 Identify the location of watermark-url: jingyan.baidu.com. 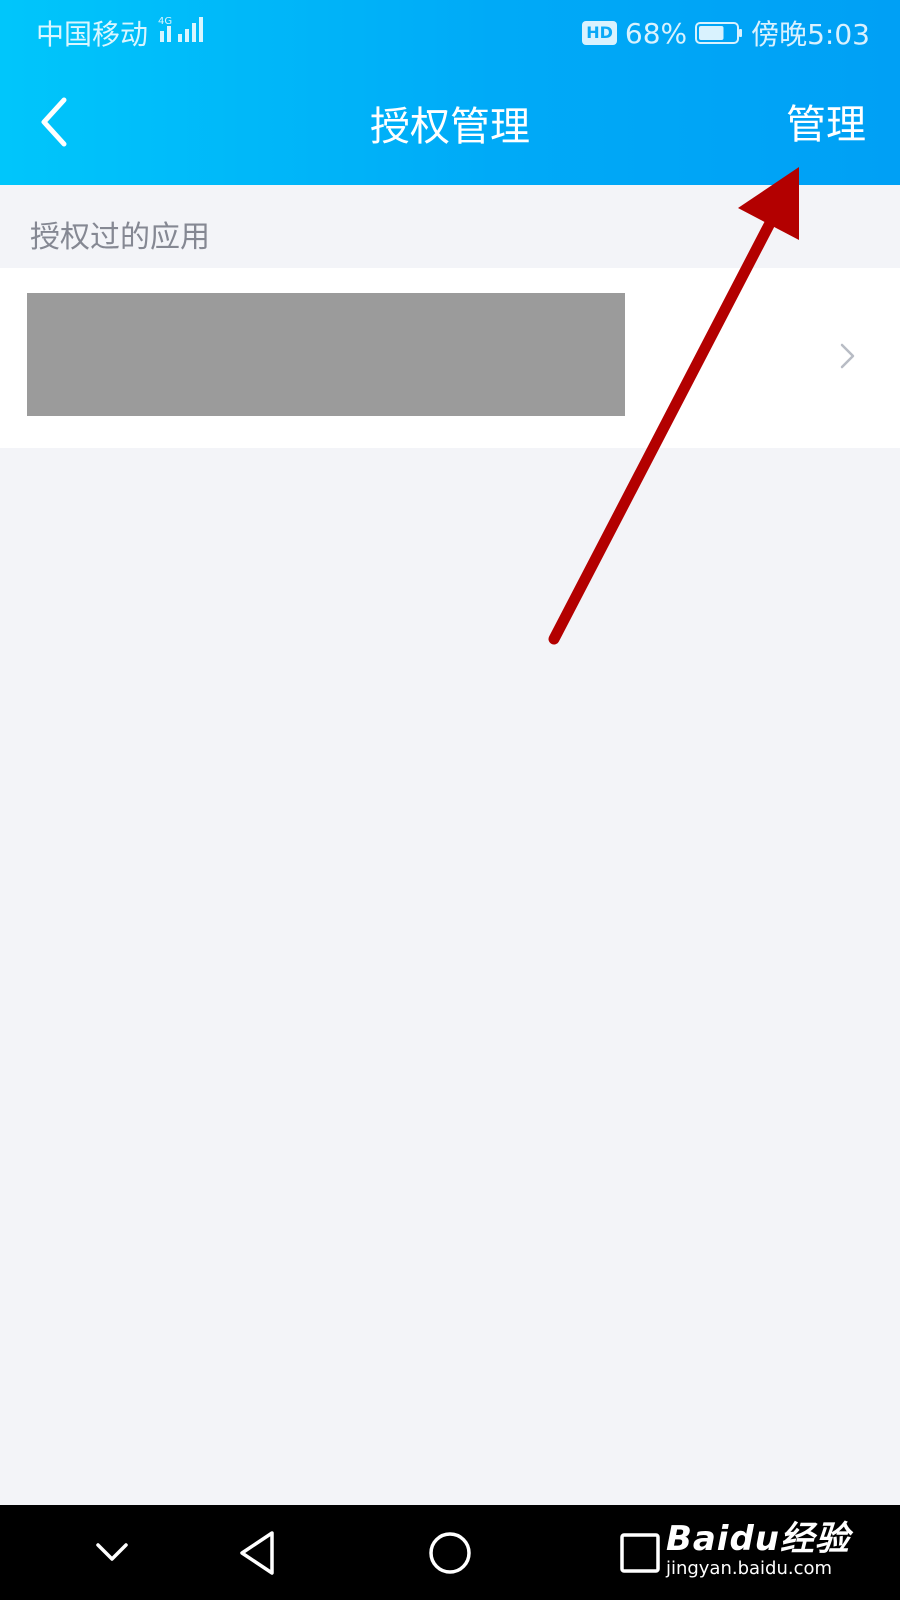
(749, 1568).